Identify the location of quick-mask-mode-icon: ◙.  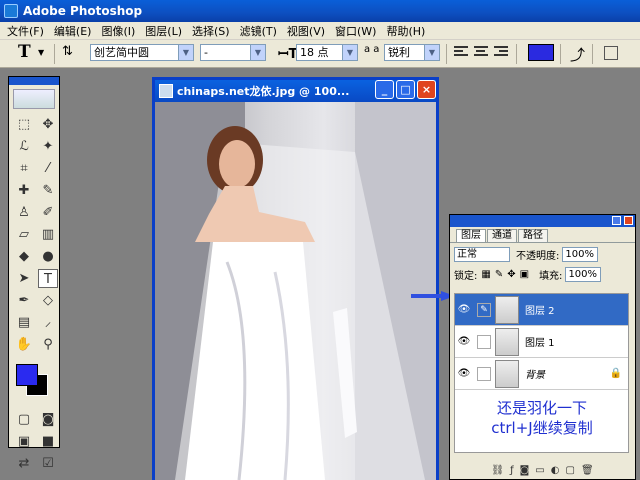
(48, 419).